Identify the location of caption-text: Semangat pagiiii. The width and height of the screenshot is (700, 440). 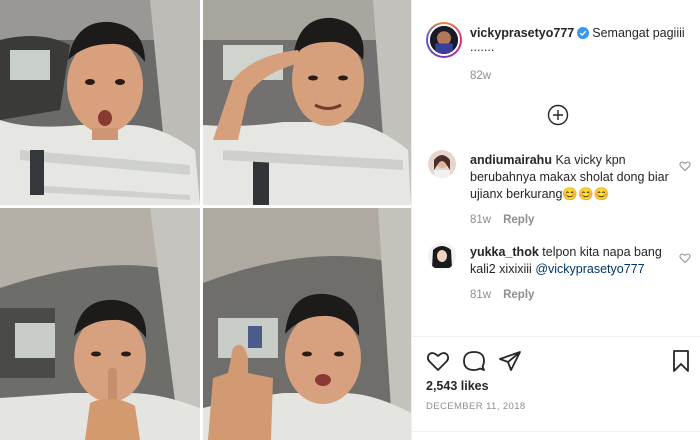
(638, 33).